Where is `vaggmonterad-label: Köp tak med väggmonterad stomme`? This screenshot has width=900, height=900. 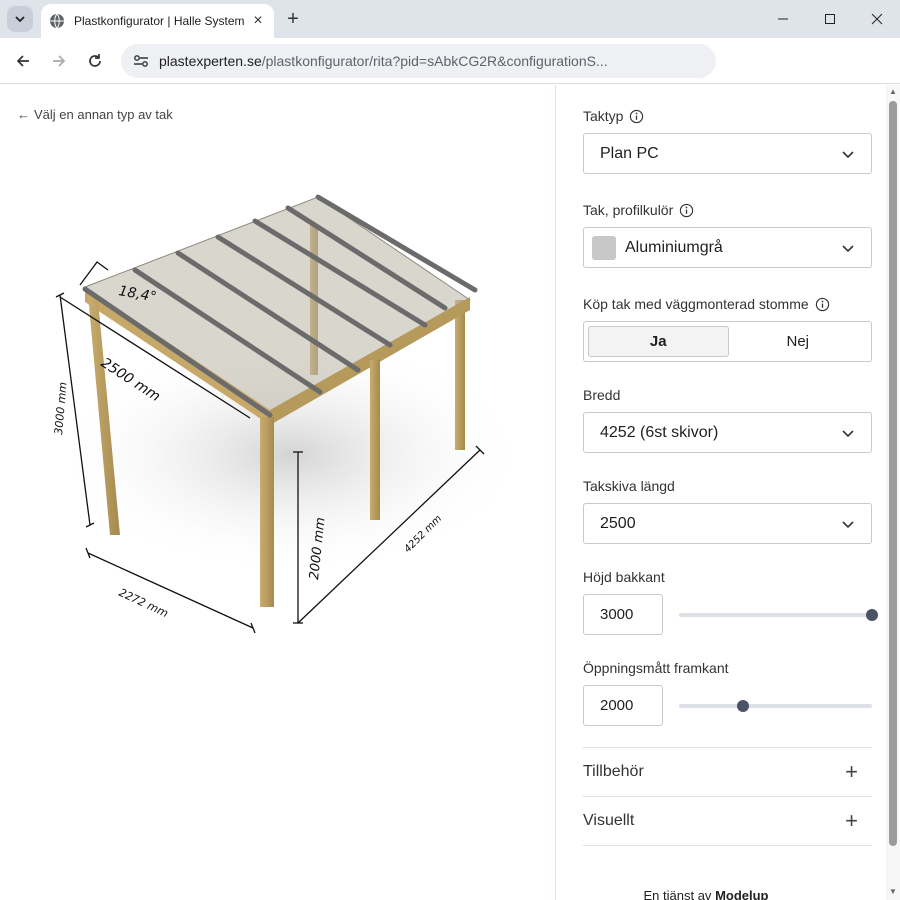
vaggmonterad-label: Köp tak med väggmonterad stomme is located at coordinates (696, 304).